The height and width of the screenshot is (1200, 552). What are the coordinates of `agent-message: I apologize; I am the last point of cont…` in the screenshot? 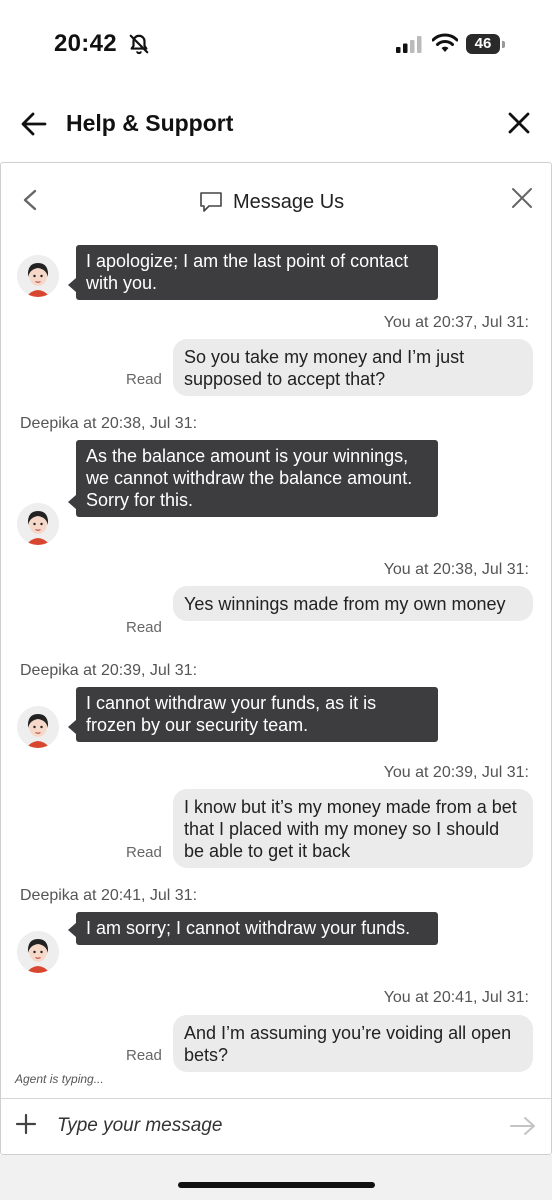 It's located at (253, 272).